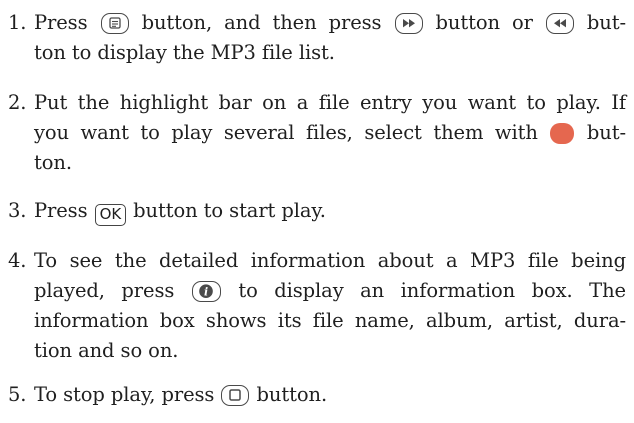 The image size is (634, 423). I want to click on step-text: played, press, so click(104, 290).